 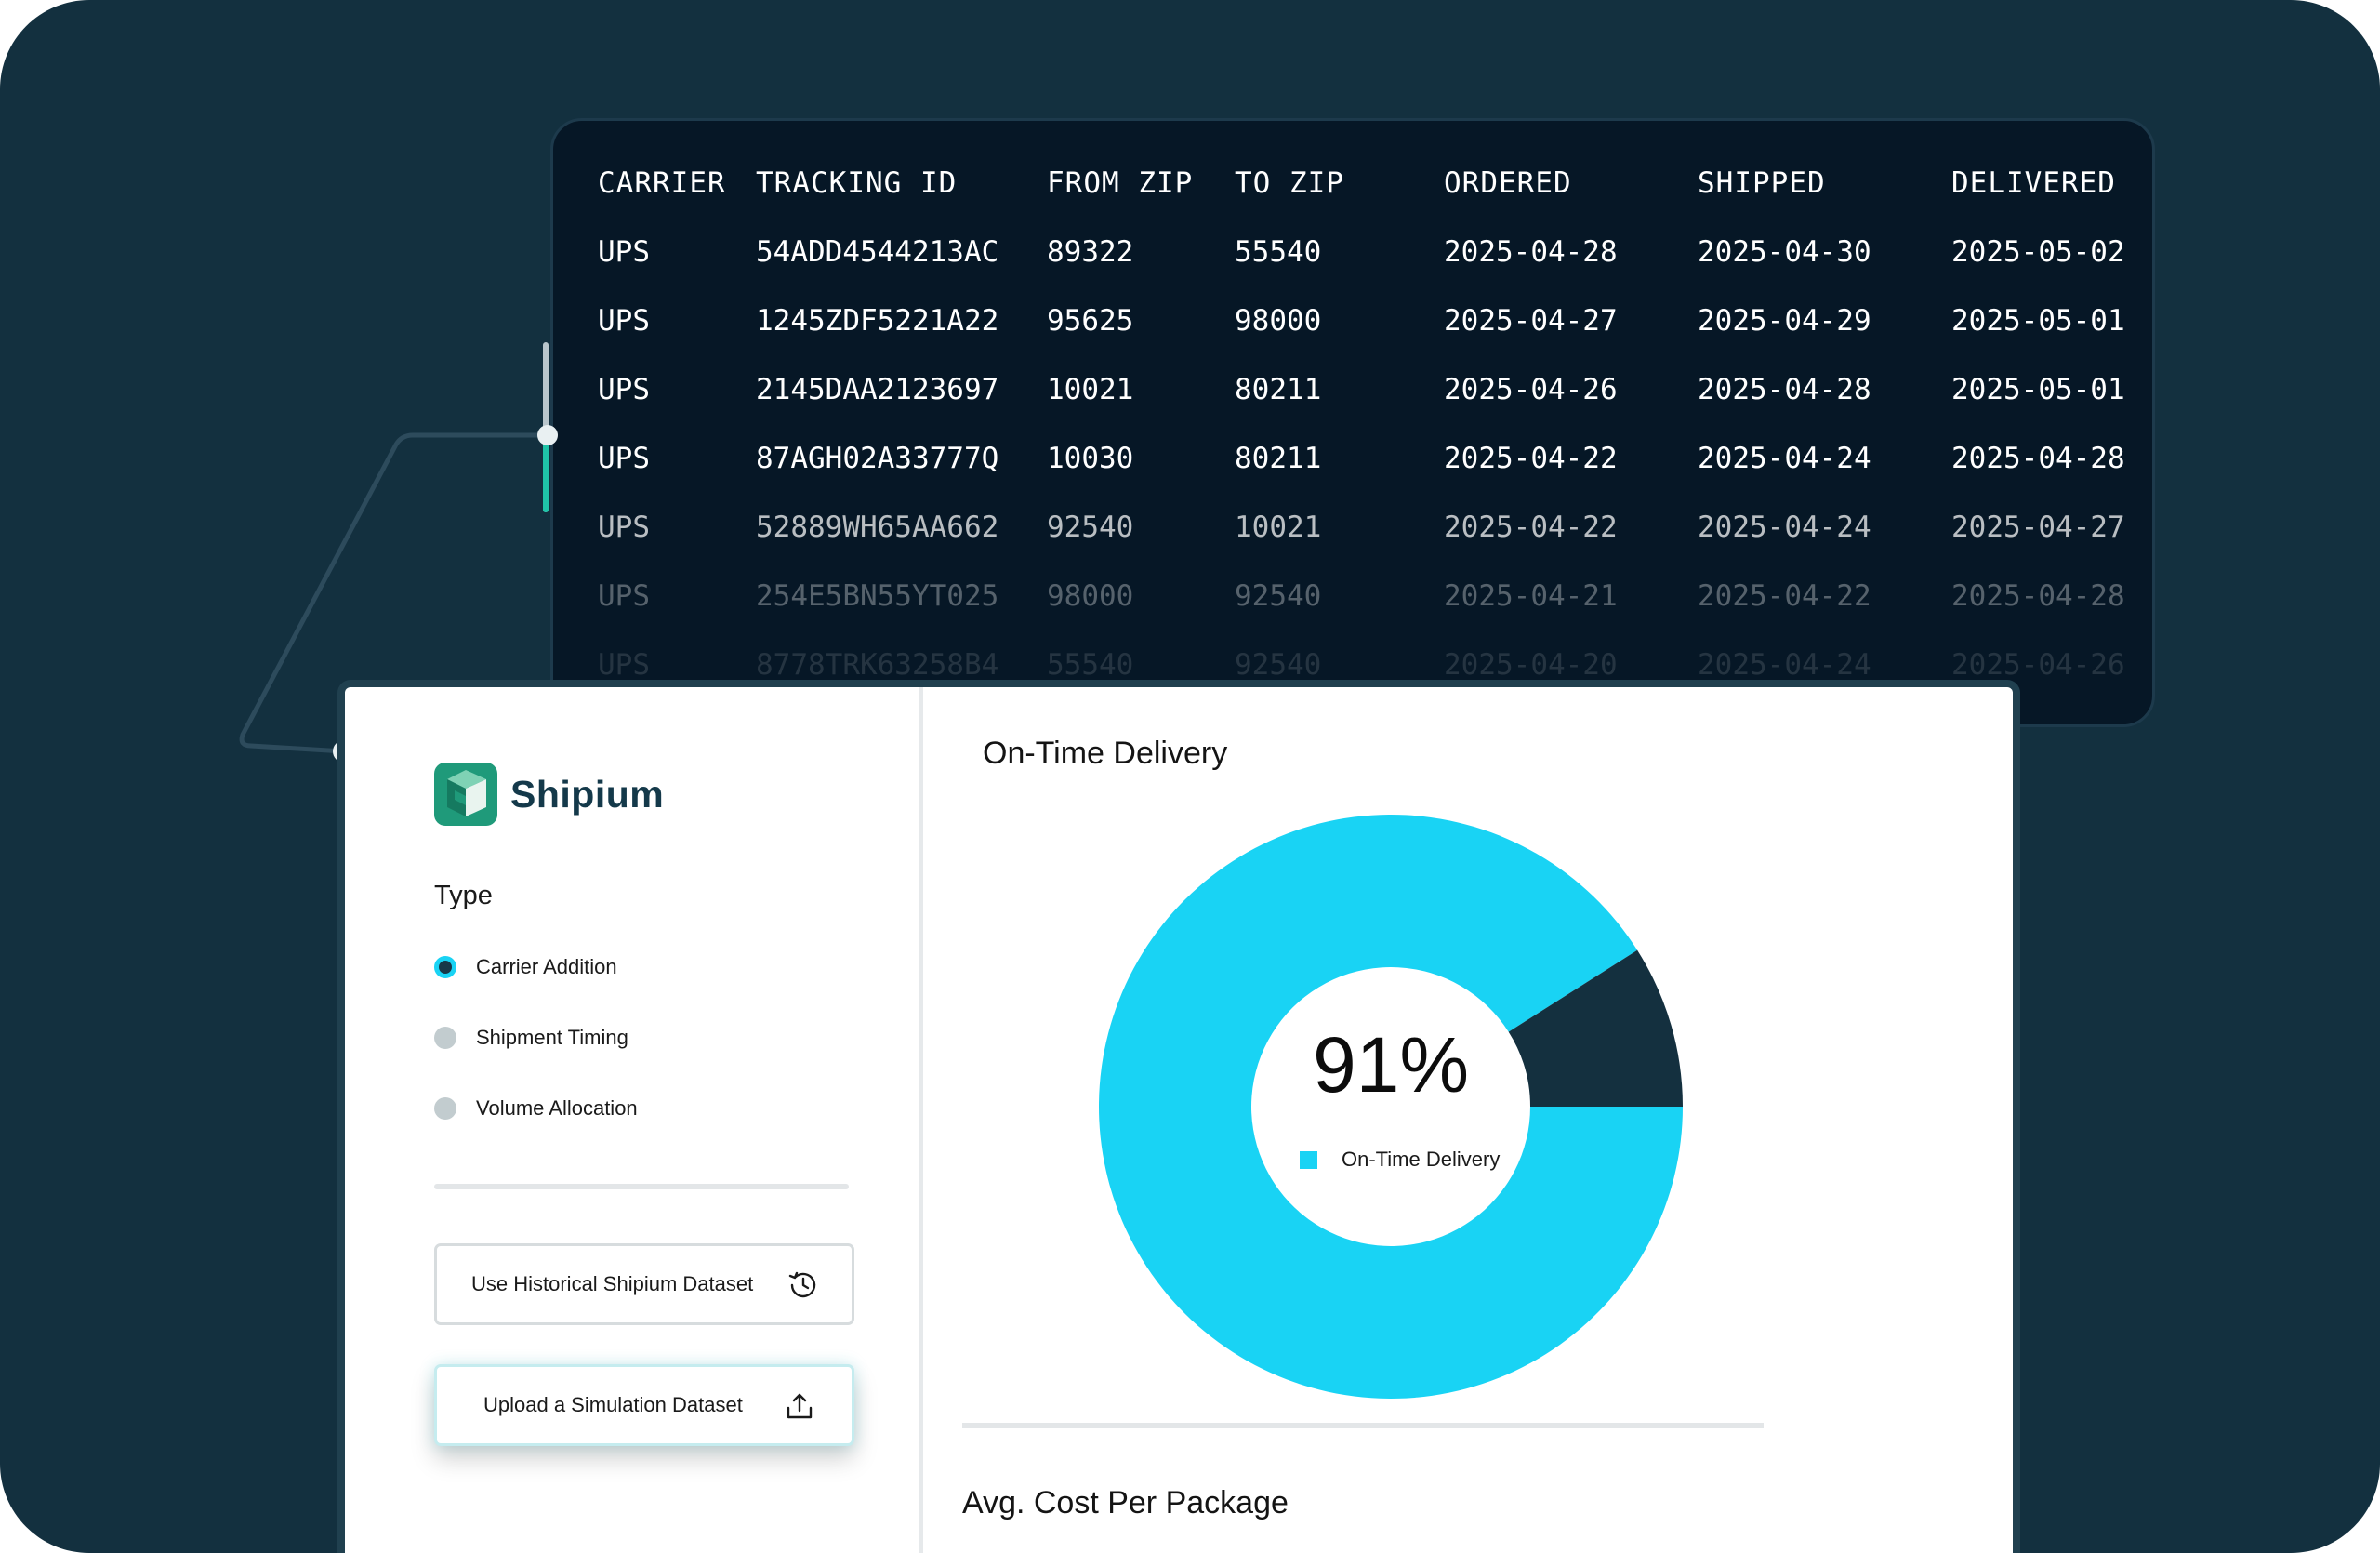 I want to click on upload-simulation-dataset-button: Upload a Simulation Dataset, so click(x=644, y=1405).